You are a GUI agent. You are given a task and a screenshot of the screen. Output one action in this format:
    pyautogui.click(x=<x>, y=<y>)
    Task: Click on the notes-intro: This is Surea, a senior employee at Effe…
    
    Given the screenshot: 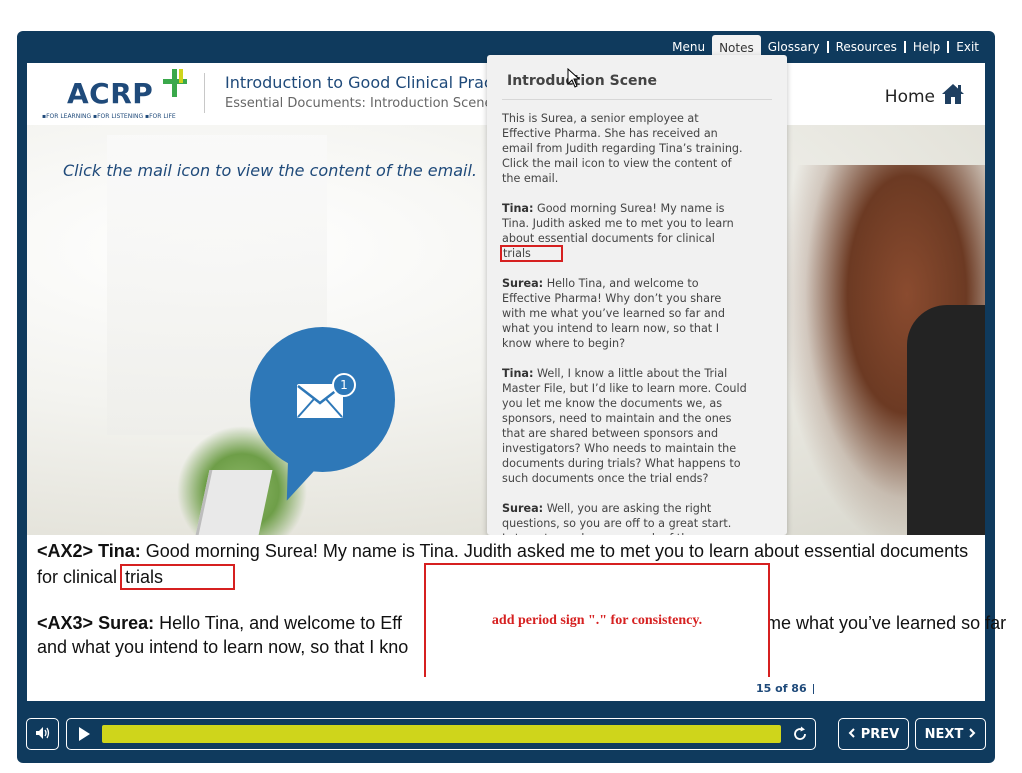 What is the action you would take?
    pyautogui.click(x=622, y=148)
    